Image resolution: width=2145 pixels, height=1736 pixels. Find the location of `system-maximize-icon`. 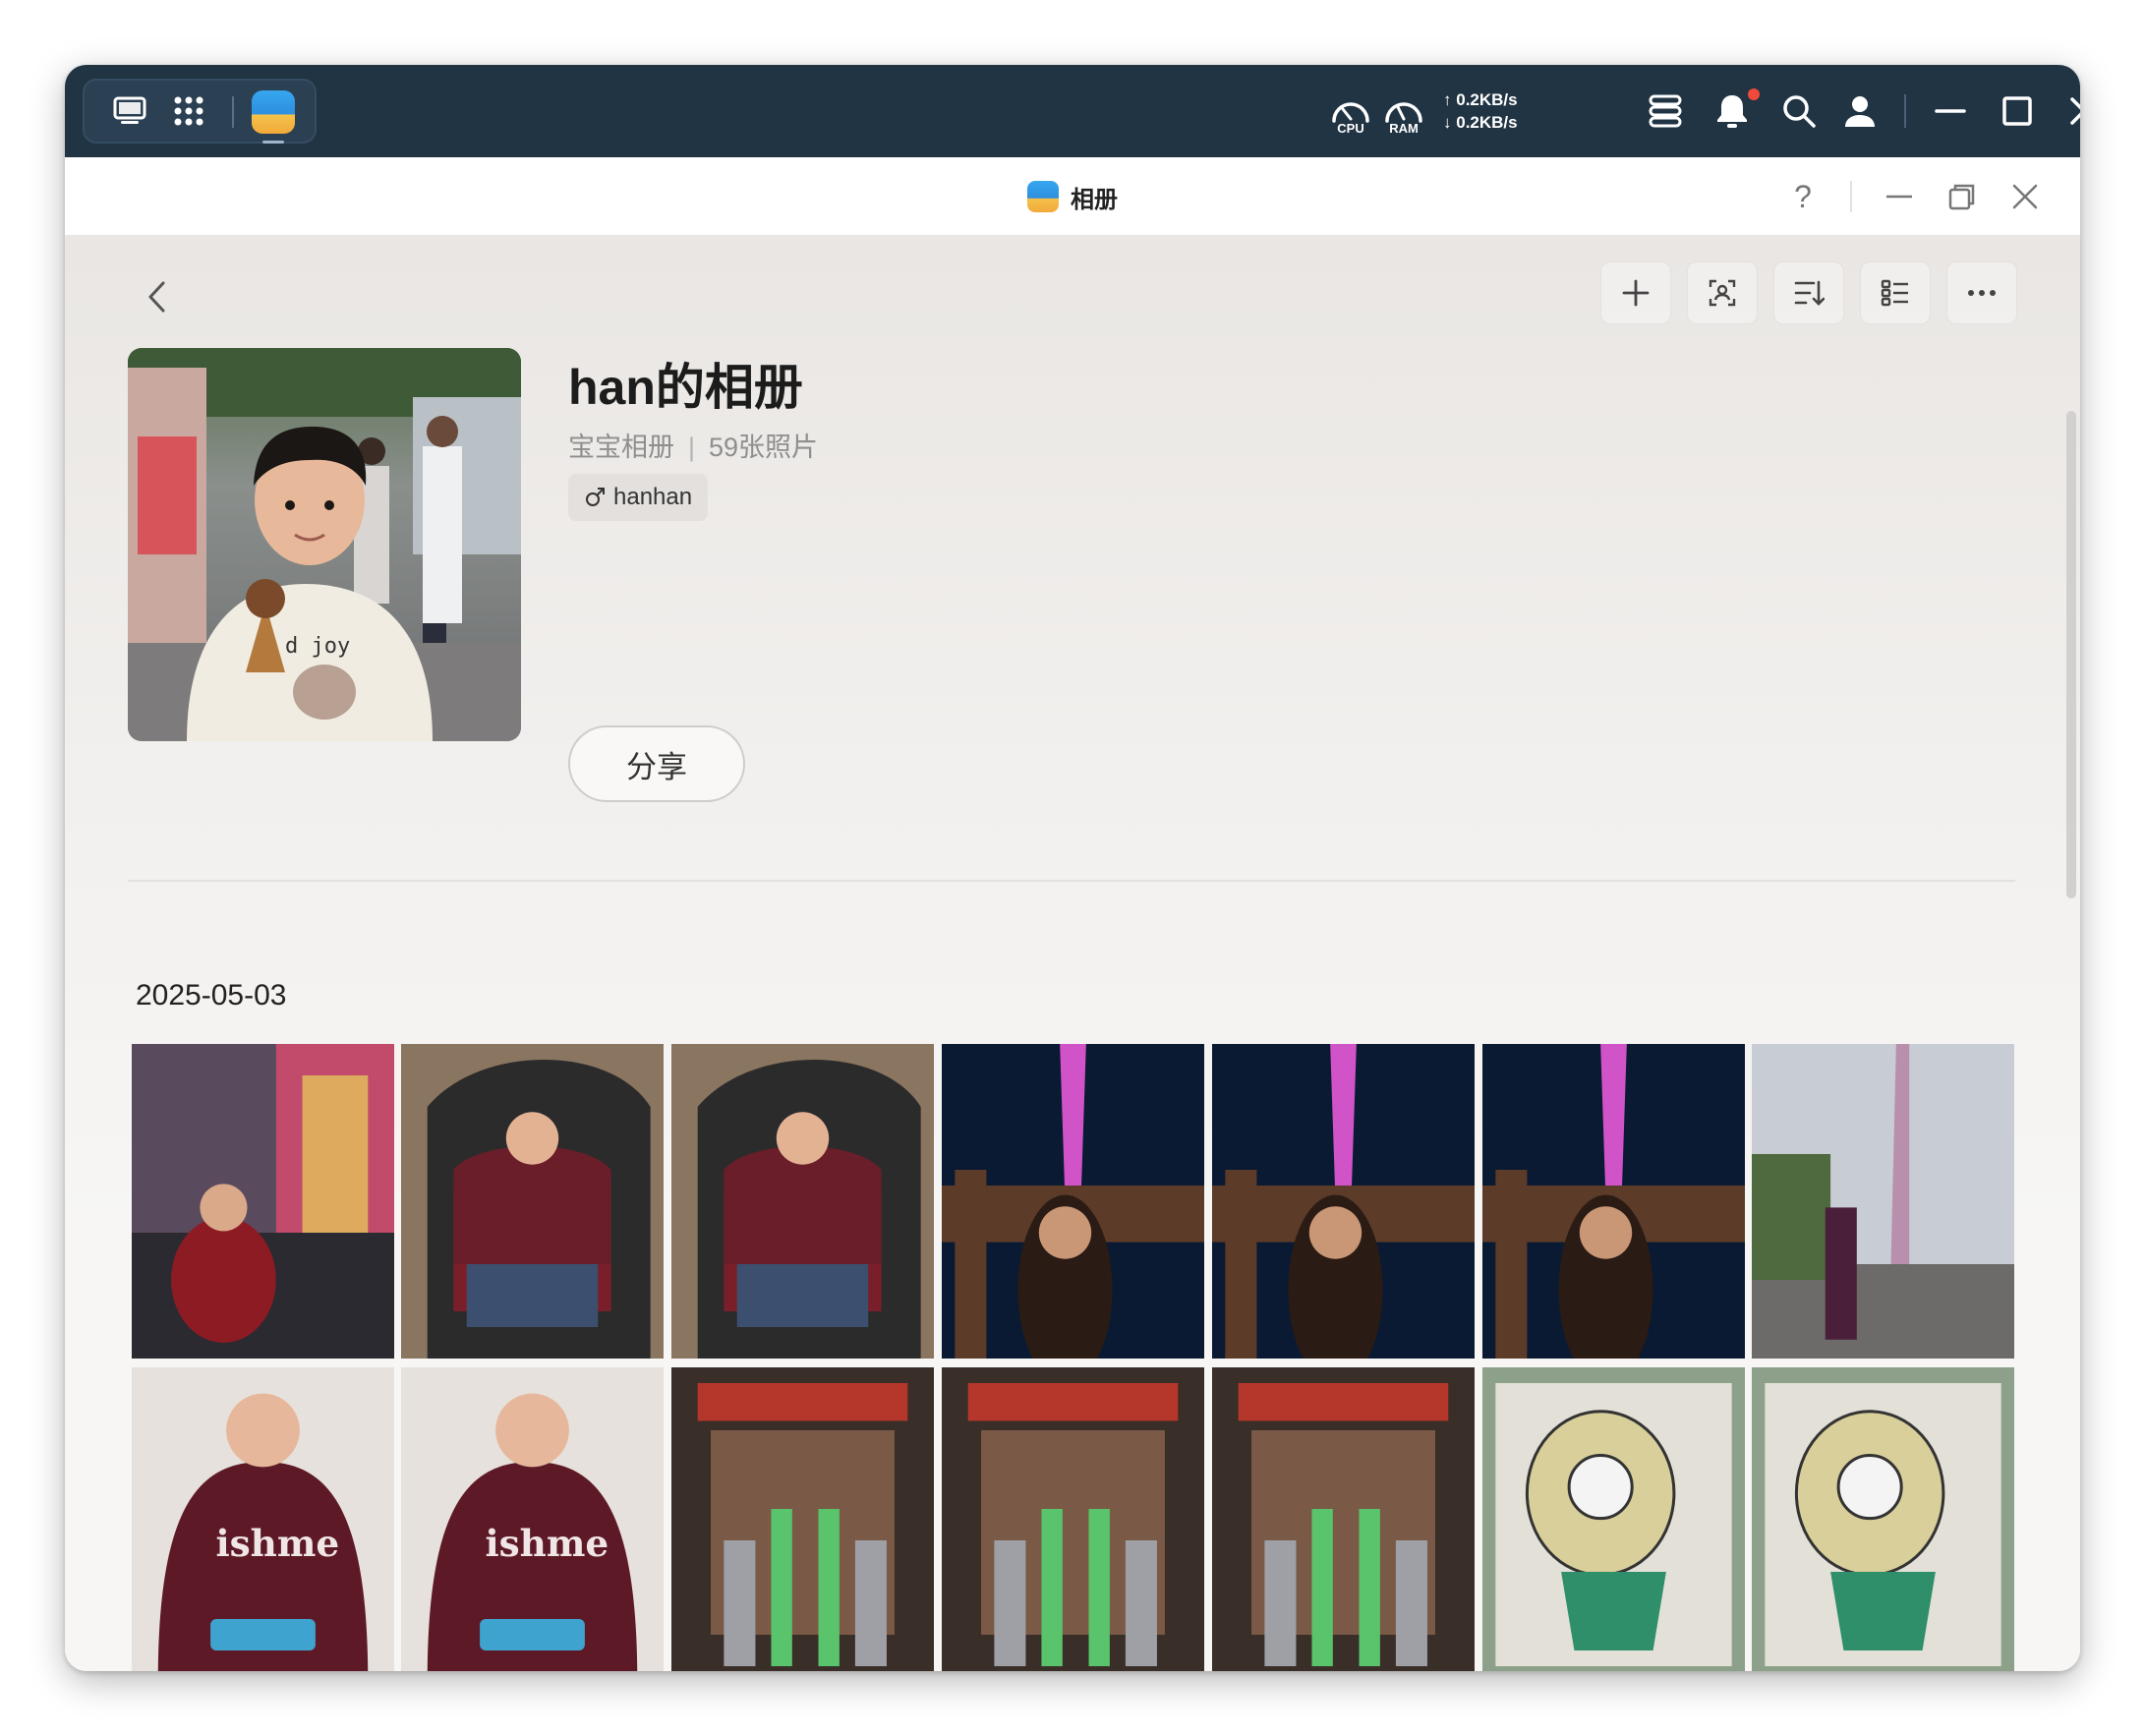

system-maximize-icon is located at coordinates (2017, 111).